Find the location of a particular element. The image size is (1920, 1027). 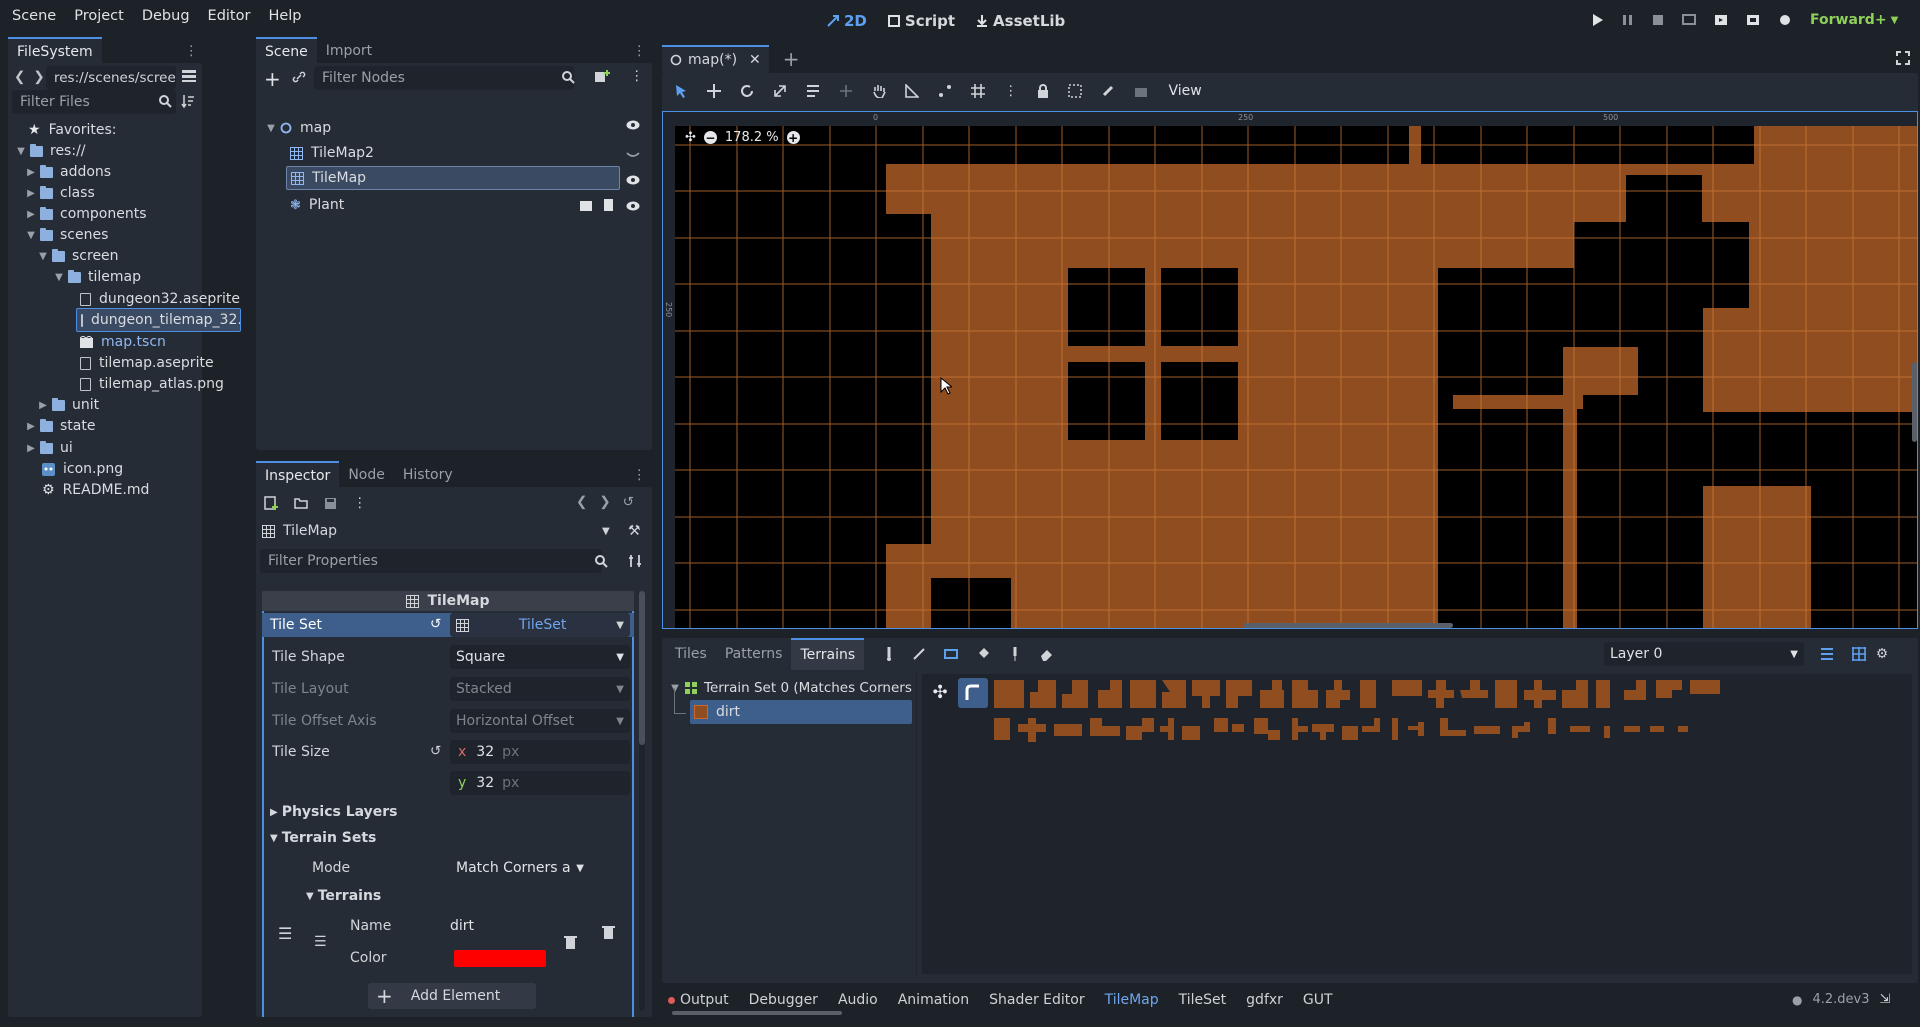

tab-tilemap: TileMap is located at coordinates (1132, 1000).